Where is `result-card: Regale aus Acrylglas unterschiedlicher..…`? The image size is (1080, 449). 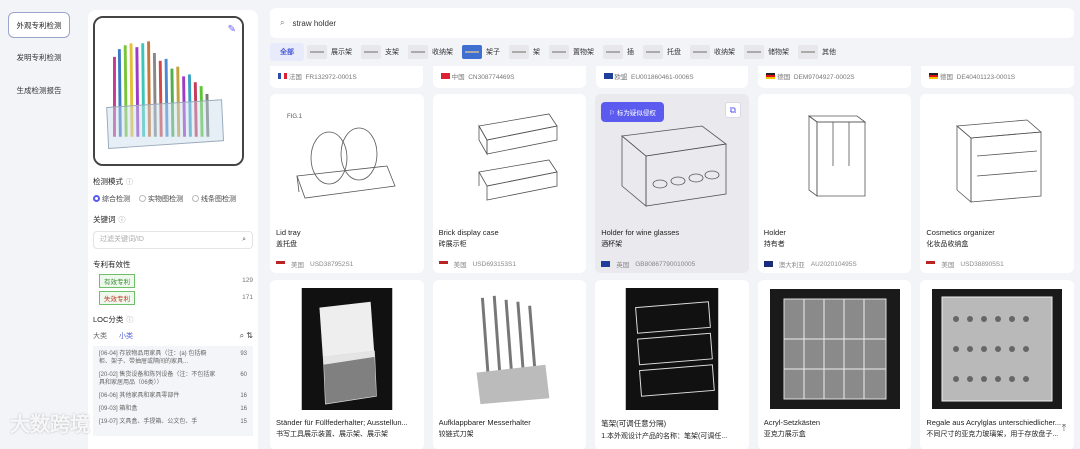
result-card: Regale aus Acrylglas unterschiedlicher..… is located at coordinates (997, 364).